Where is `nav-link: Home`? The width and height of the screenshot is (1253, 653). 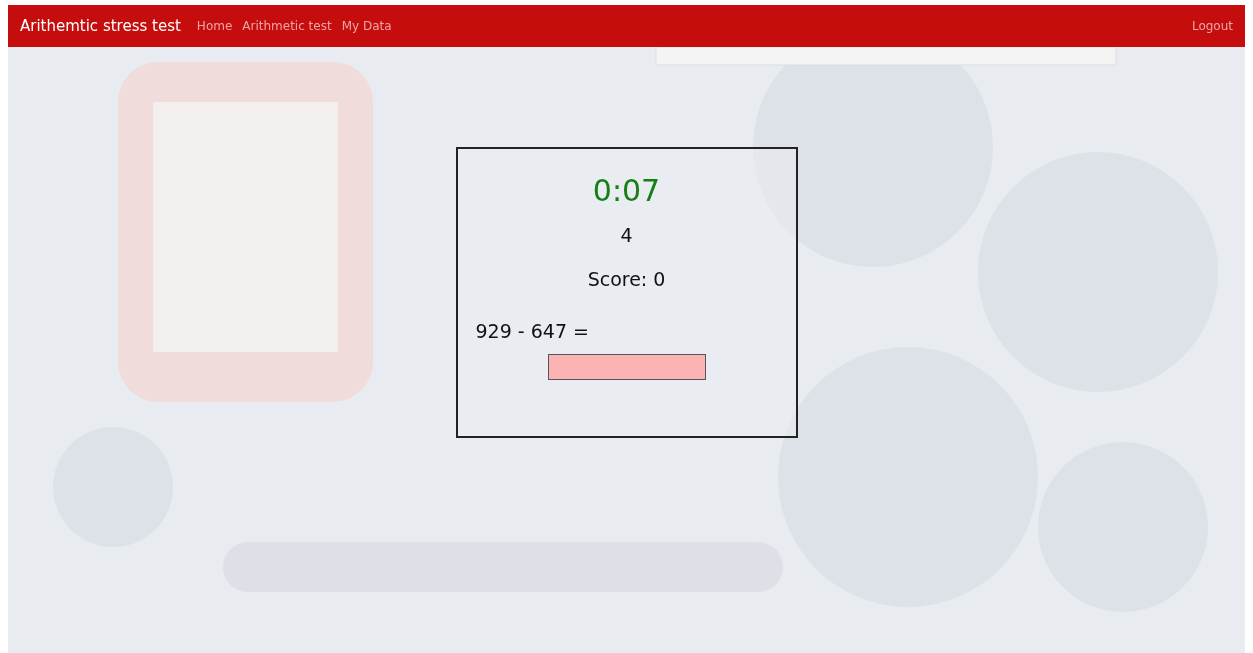
nav-link: Home is located at coordinates (214, 26).